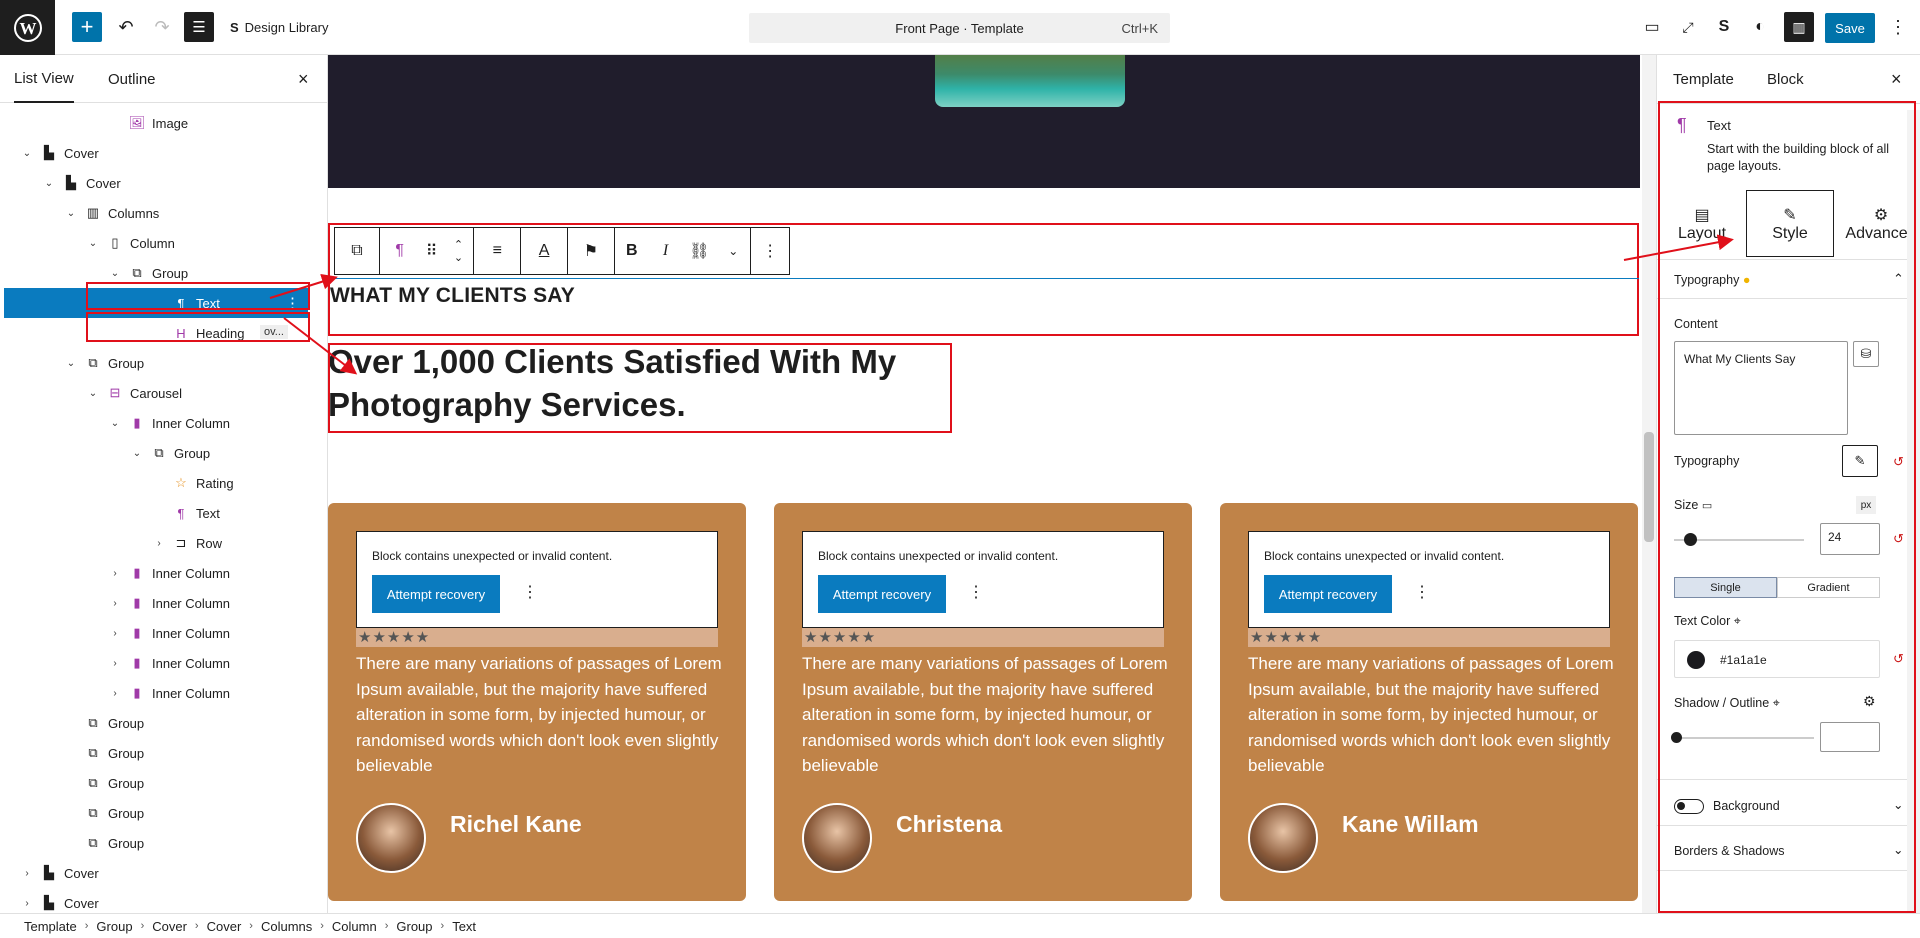 The width and height of the screenshot is (1920, 938). Describe the element at coordinates (163, 483) in the screenshot. I see `tree-item-rating: ☆ Rating` at that location.